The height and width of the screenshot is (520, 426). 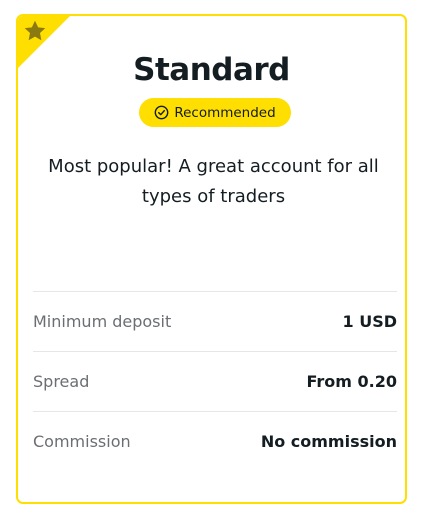 What do you see at coordinates (351, 381) in the screenshot?
I see `detail-value: From 0.20` at bounding box center [351, 381].